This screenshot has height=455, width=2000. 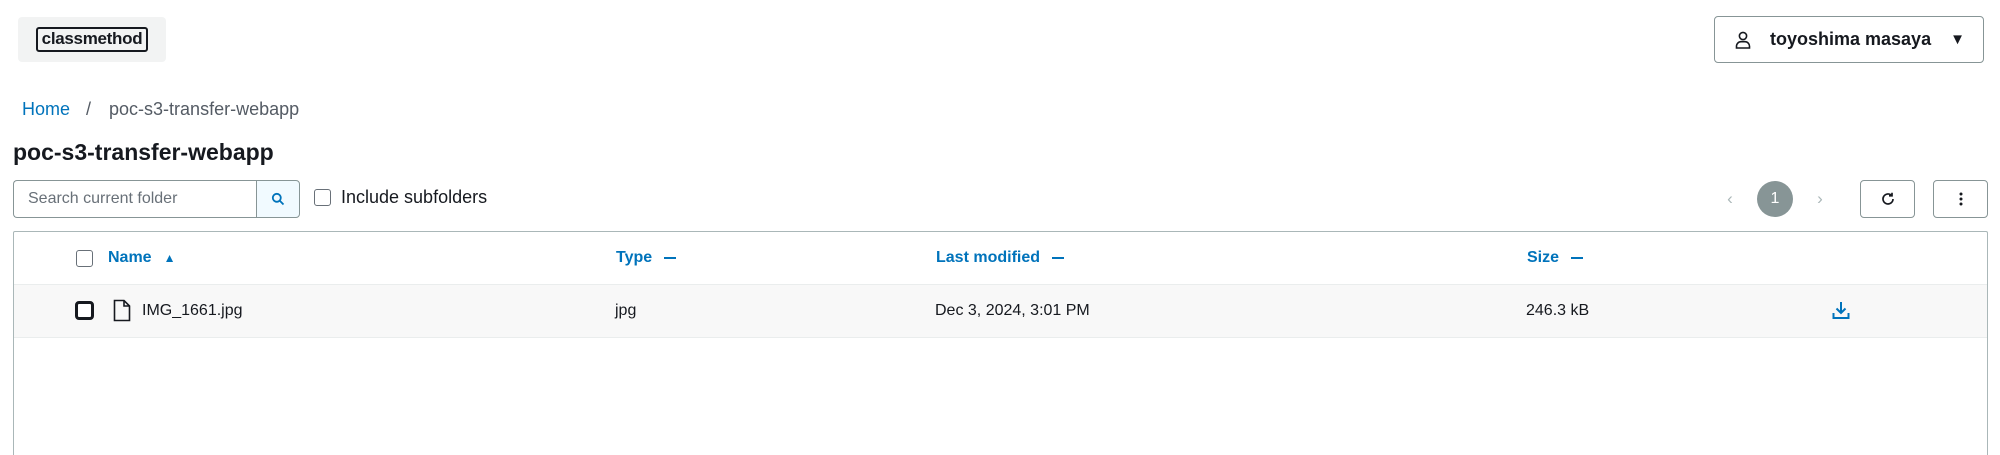 I want to click on more-actions-button, so click(x=1960, y=199).